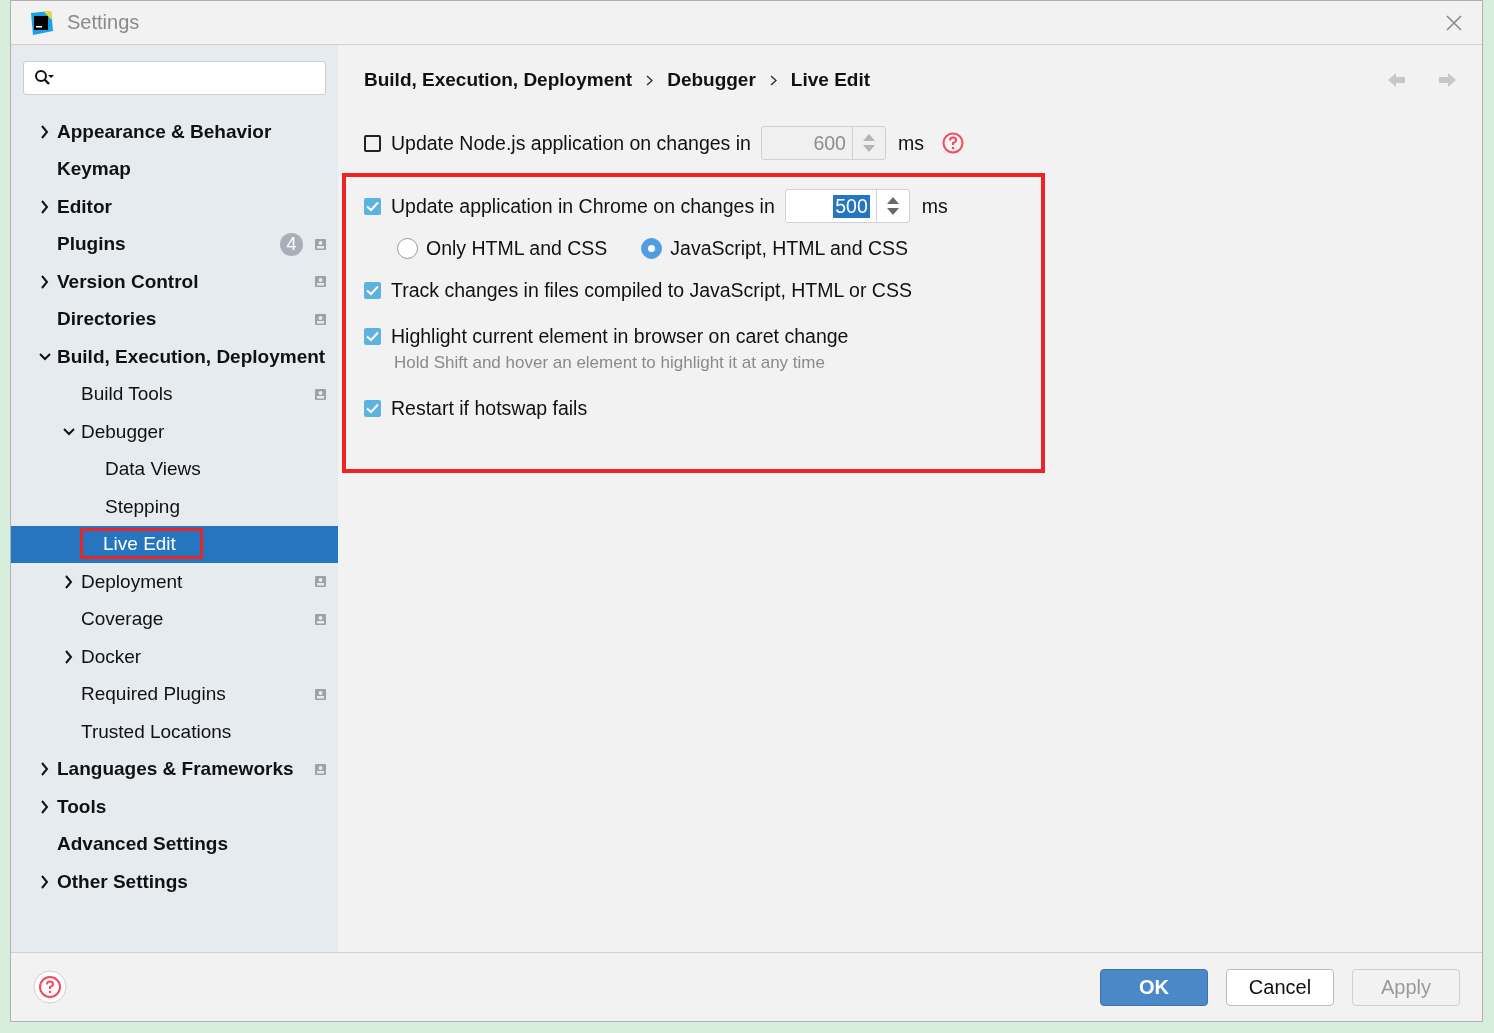 Image resolution: width=1494 pixels, height=1033 pixels. What do you see at coordinates (82, 806) in the screenshot?
I see `item-label: Tools` at bounding box center [82, 806].